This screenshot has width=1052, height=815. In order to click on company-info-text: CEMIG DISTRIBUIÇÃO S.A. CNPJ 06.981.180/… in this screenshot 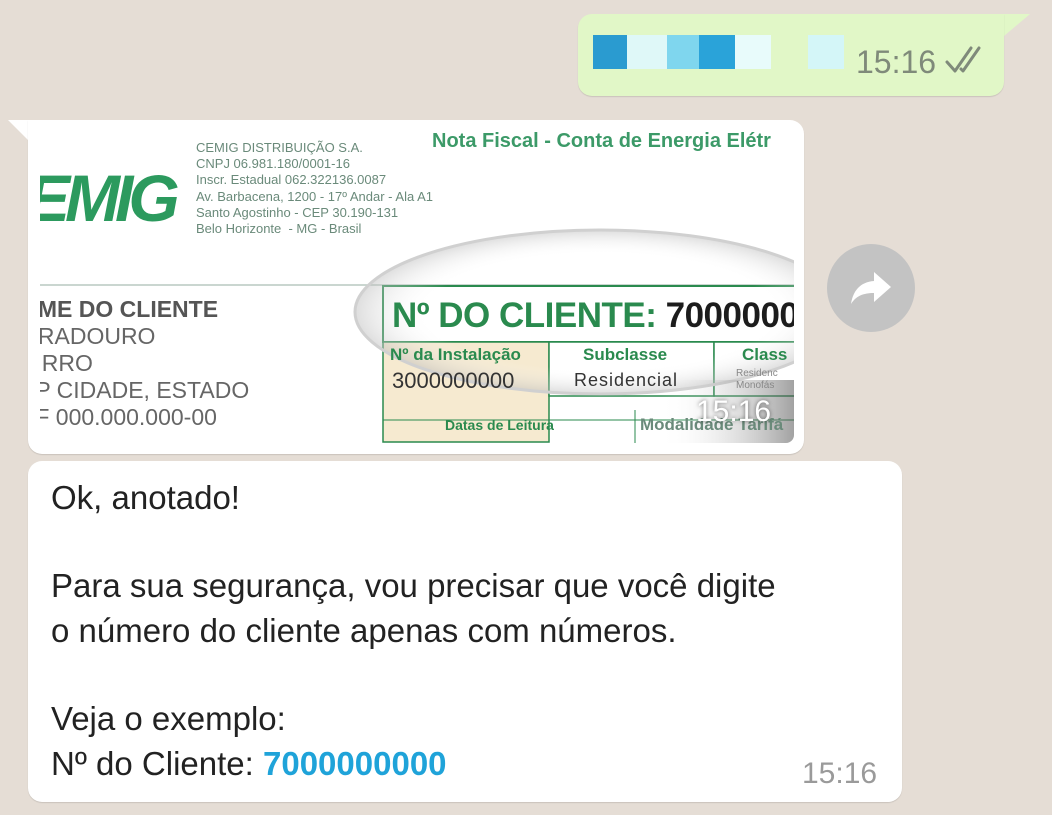, I will do `click(314, 188)`.